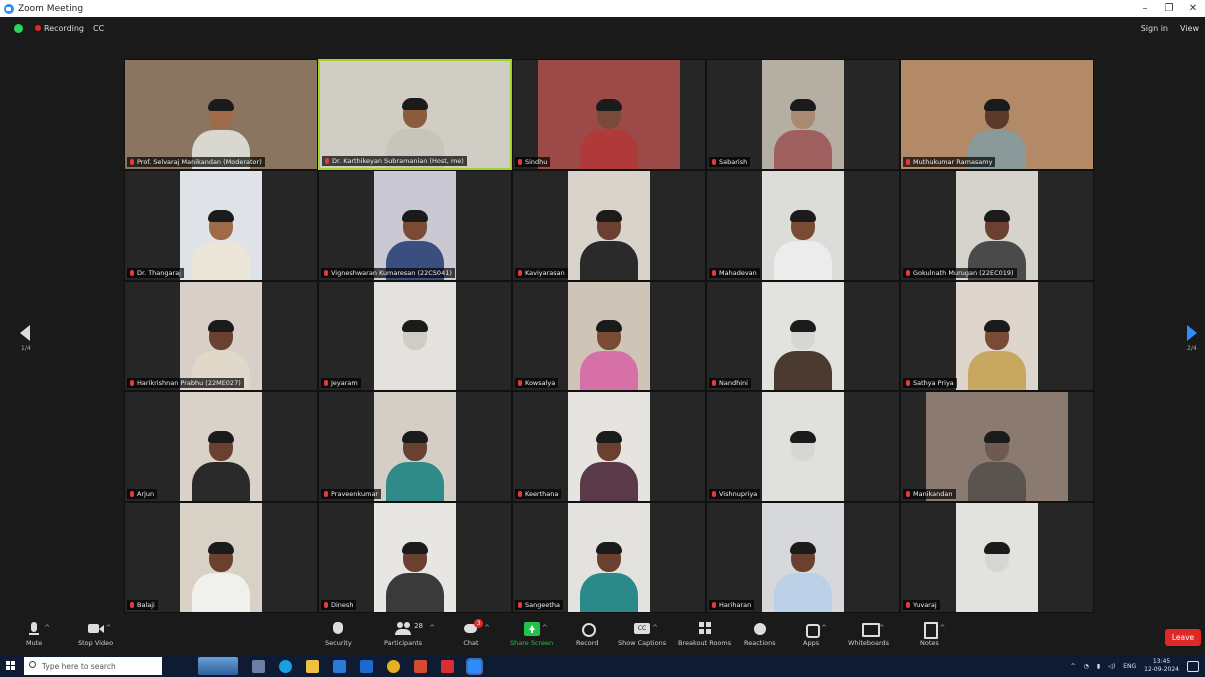 The image size is (1205, 677). I want to click on participant-tile: Nandhini, so click(803, 336).